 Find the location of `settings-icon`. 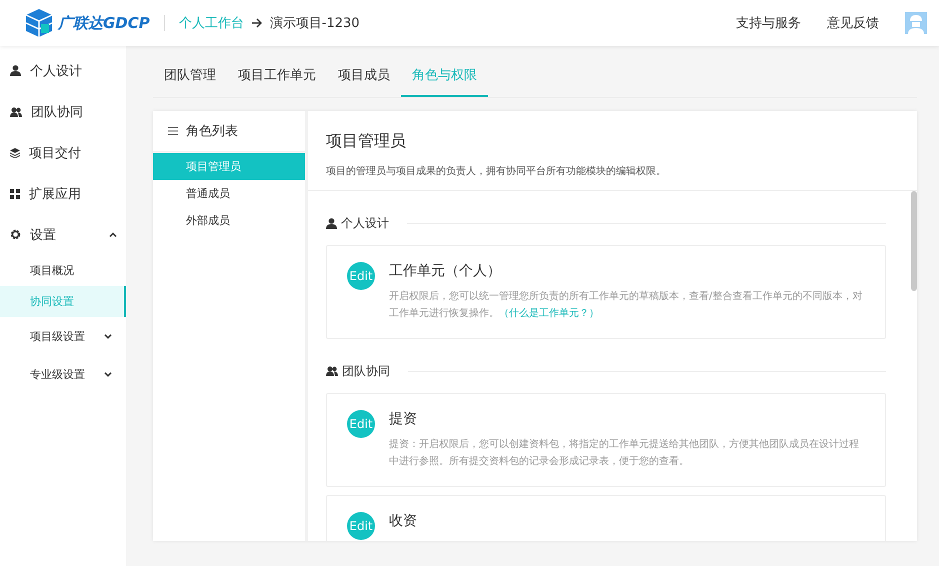

settings-icon is located at coordinates (15, 234).